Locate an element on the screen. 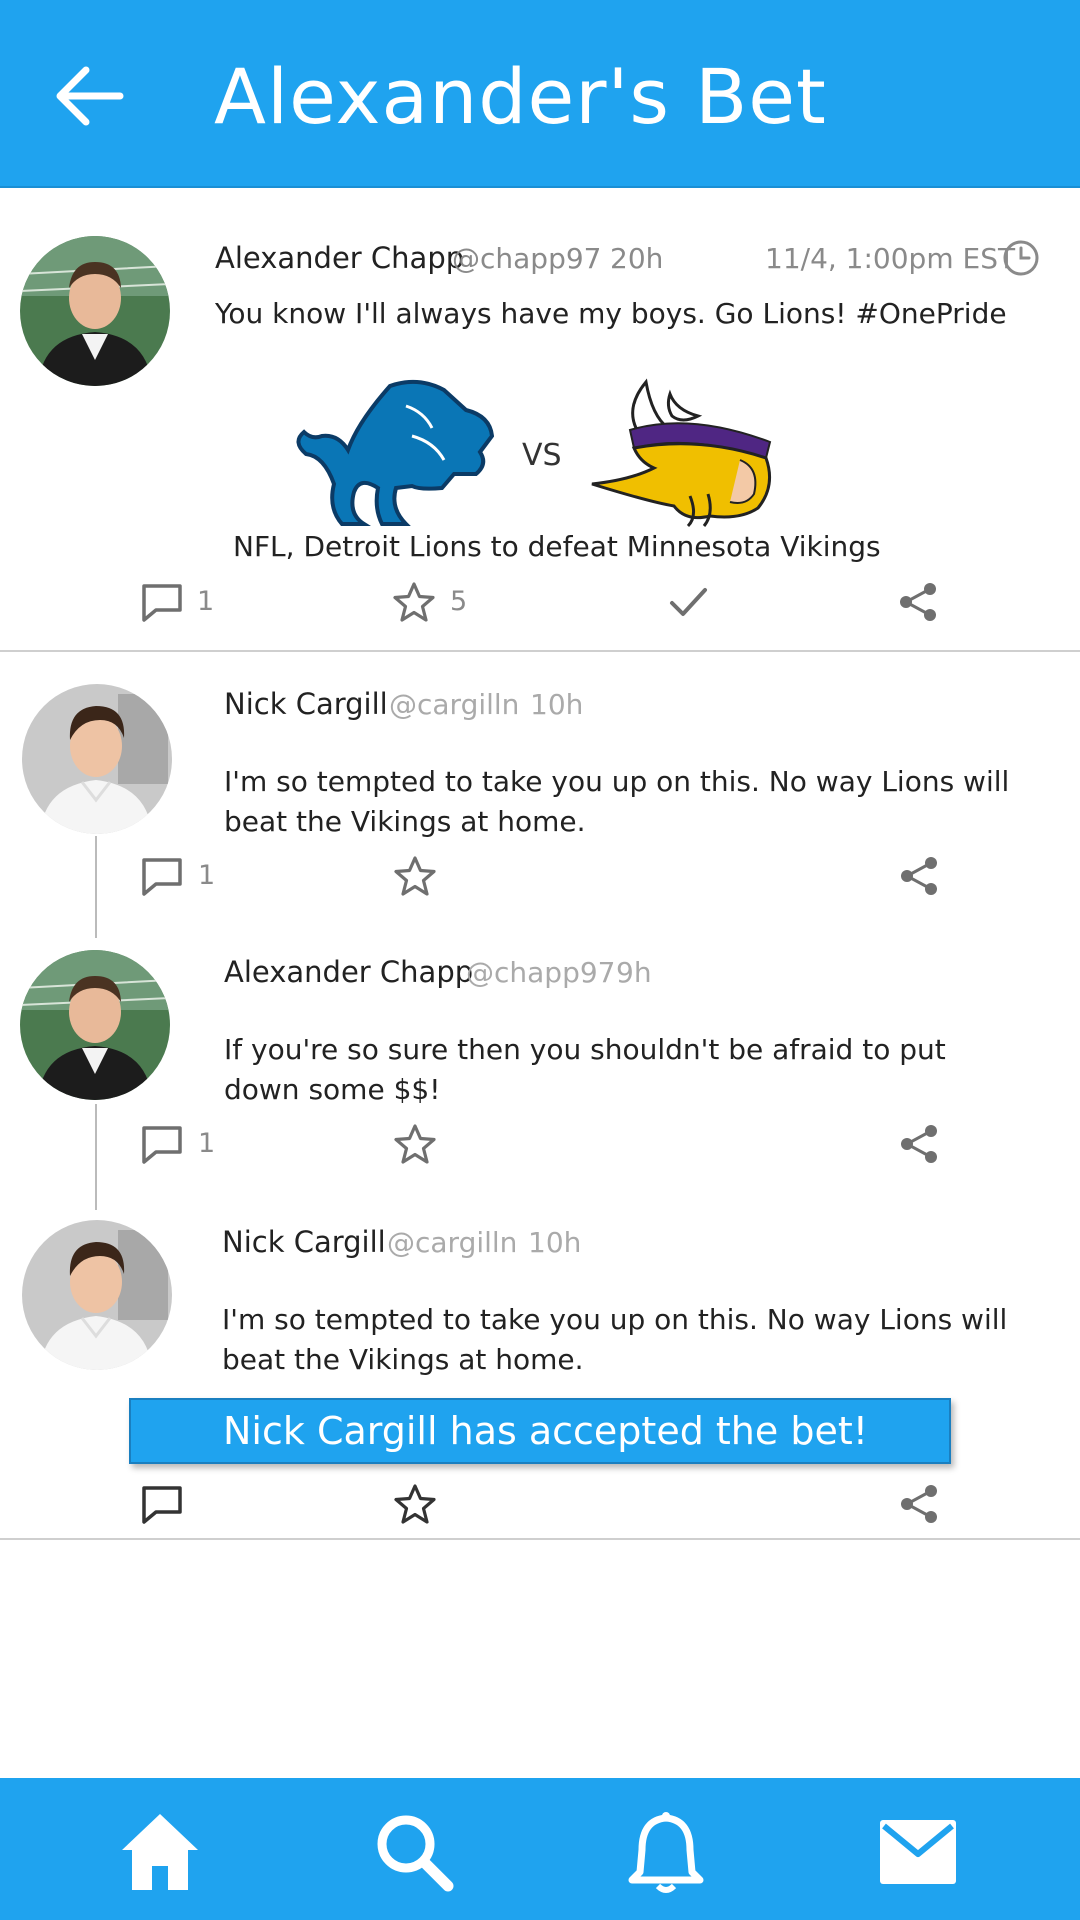  minnesota-vikings-logo is located at coordinates (690, 452).